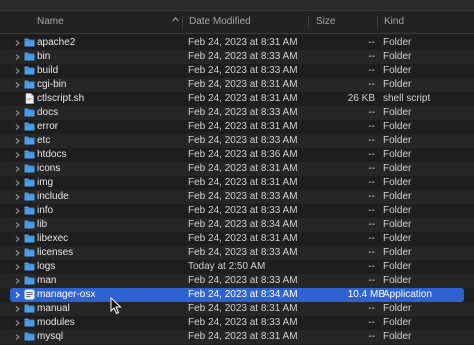 The width and height of the screenshot is (474, 345). What do you see at coordinates (325, 21) in the screenshot?
I see `column-header-size: Size` at bounding box center [325, 21].